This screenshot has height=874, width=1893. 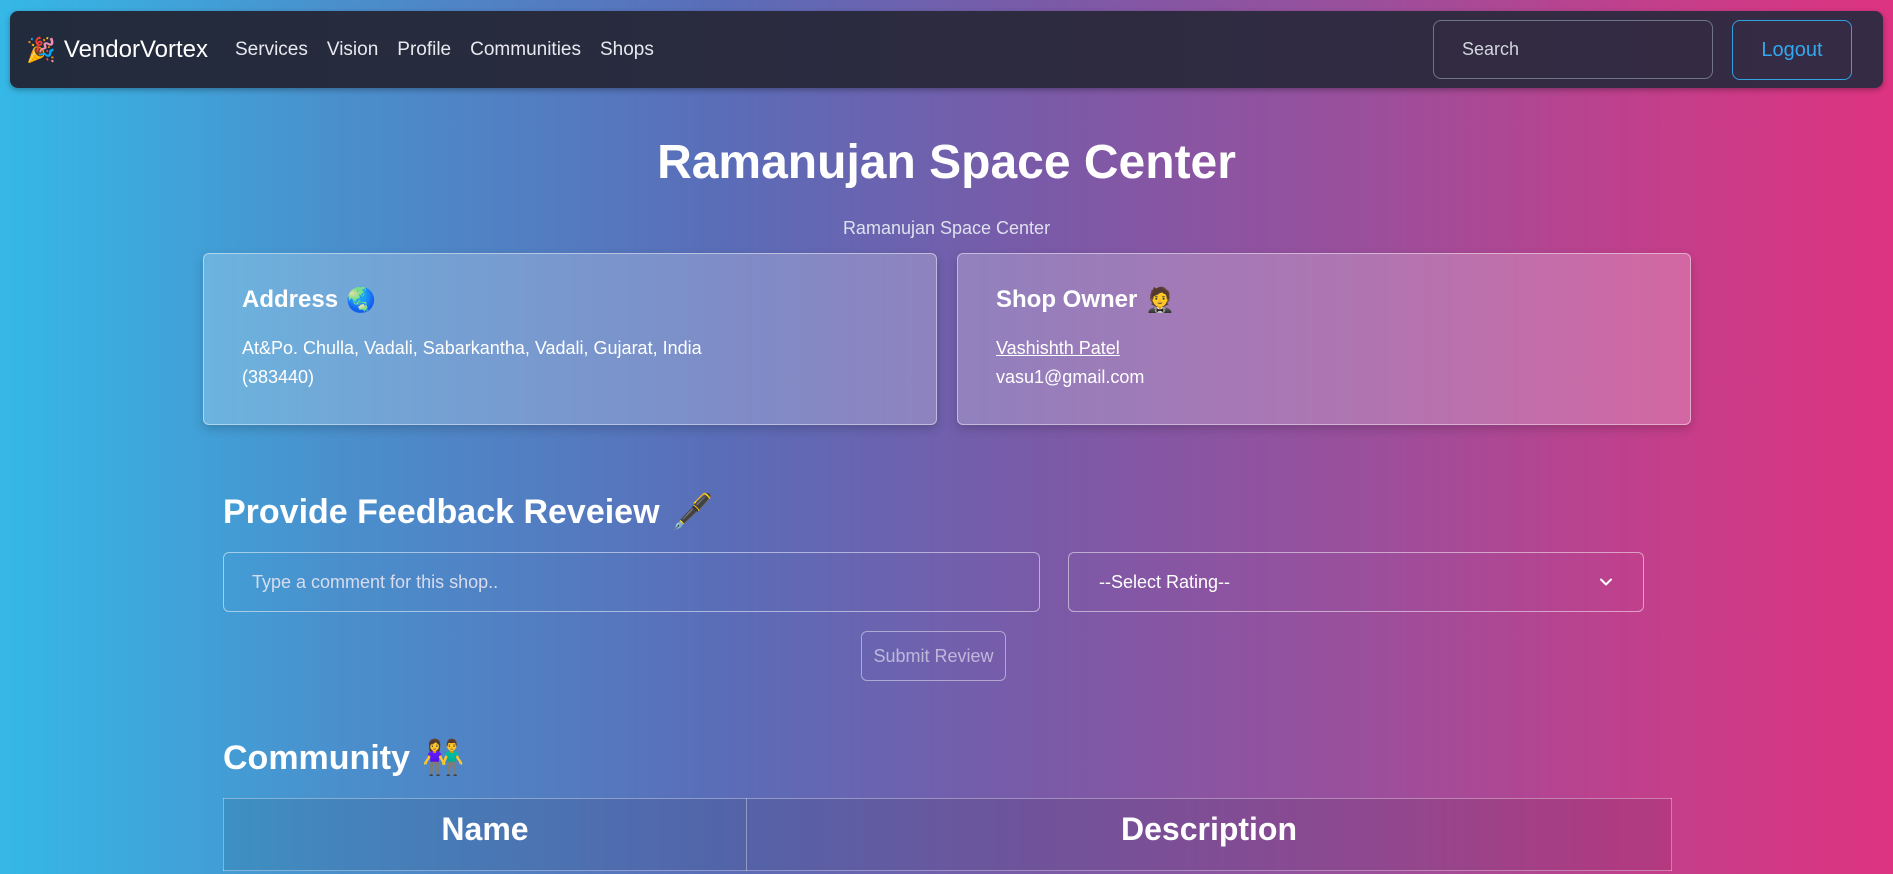 What do you see at coordinates (570, 300) in the screenshot?
I see `address-card-title: Address 🌏` at bounding box center [570, 300].